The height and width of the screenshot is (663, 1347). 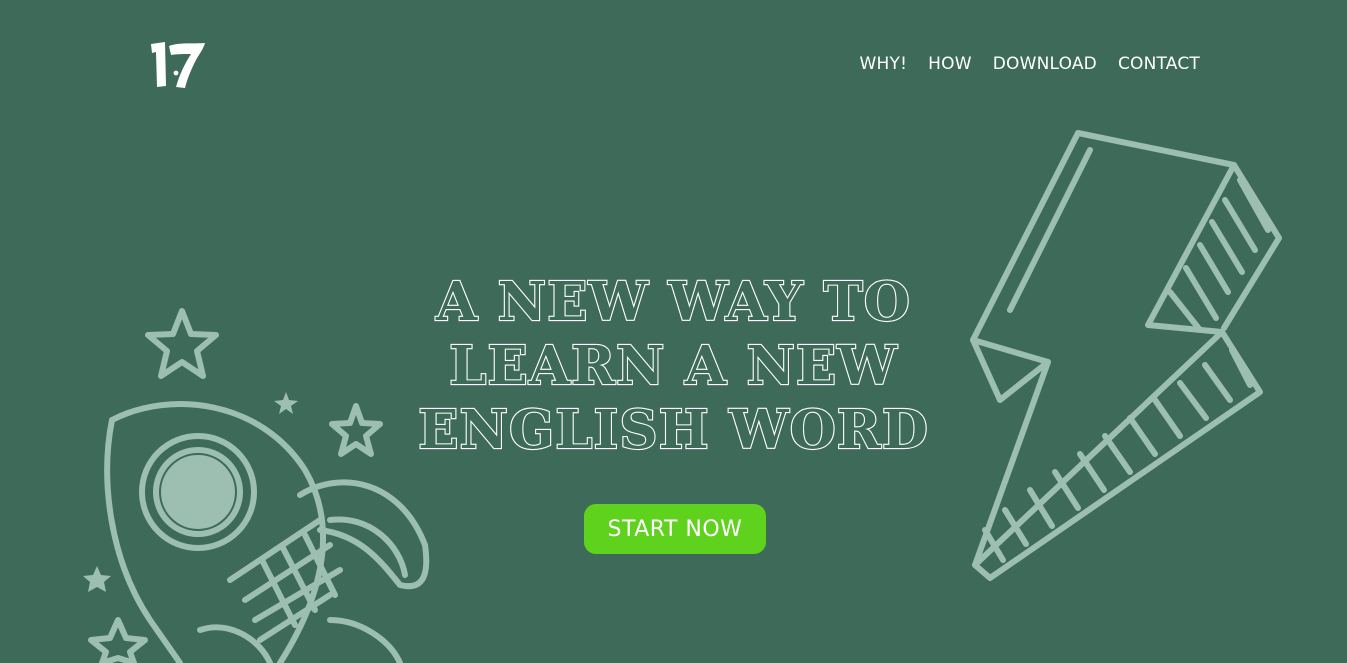 I want to click on nav-link-contact: CONTACT, so click(x=1159, y=64).